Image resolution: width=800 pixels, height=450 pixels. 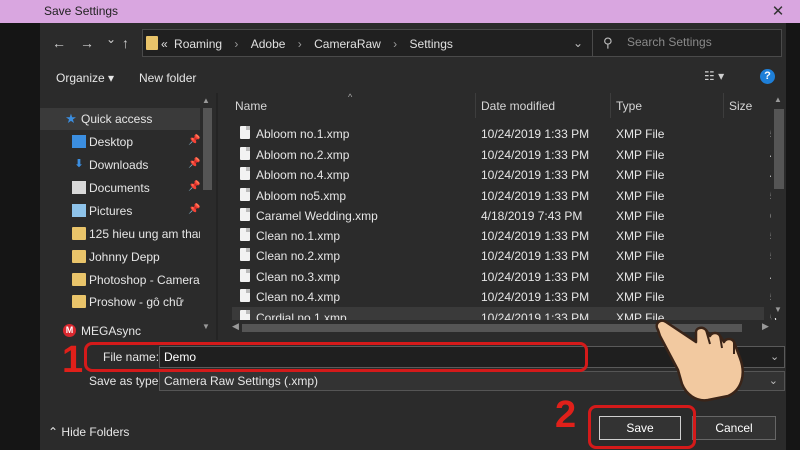 I want to click on back-arrow-icon: ←, so click(x=59, y=43).